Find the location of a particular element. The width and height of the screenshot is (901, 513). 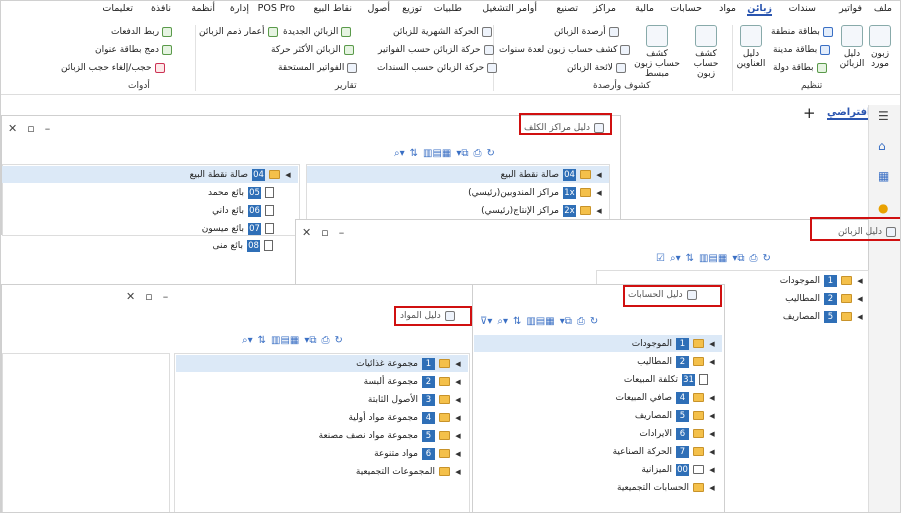

most-active-button: الزبائن الأكثر حركة is located at coordinates (312, 50).